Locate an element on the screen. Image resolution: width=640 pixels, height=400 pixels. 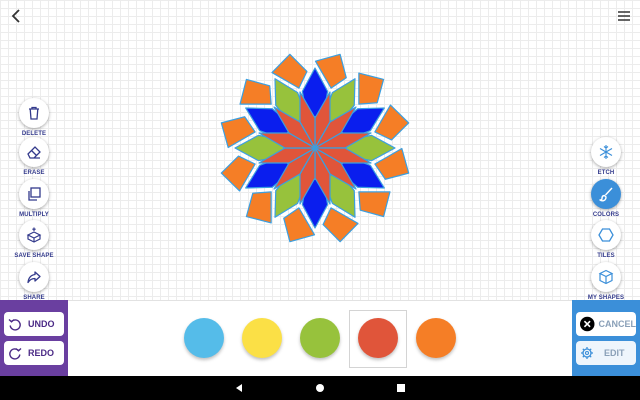
nav-home-icon is located at coordinates (320, 388).